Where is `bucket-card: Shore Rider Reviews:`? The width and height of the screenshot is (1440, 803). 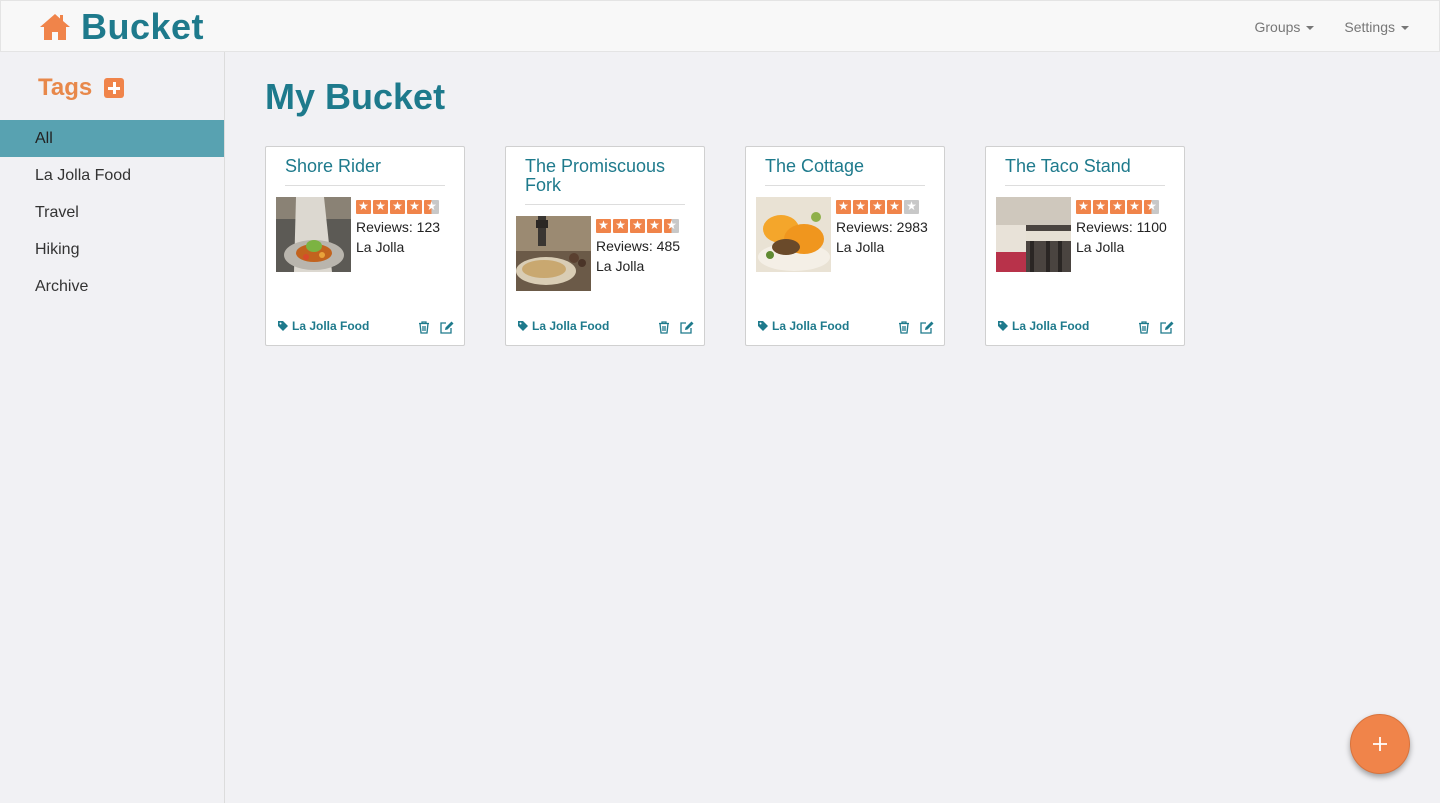 bucket-card: Shore Rider Reviews: is located at coordinates (365, 246).